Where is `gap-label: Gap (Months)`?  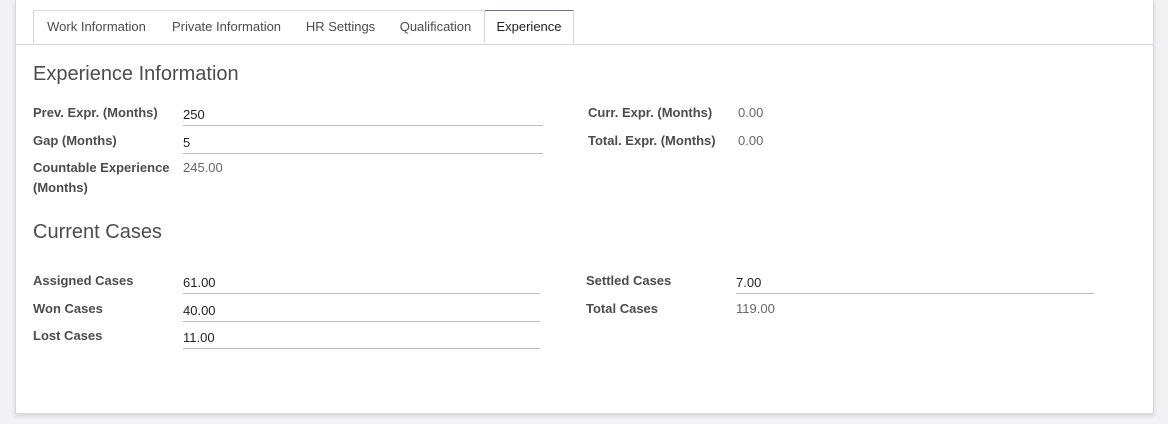
gap-label: Gap (Months) is located at coordinates (75, 140).